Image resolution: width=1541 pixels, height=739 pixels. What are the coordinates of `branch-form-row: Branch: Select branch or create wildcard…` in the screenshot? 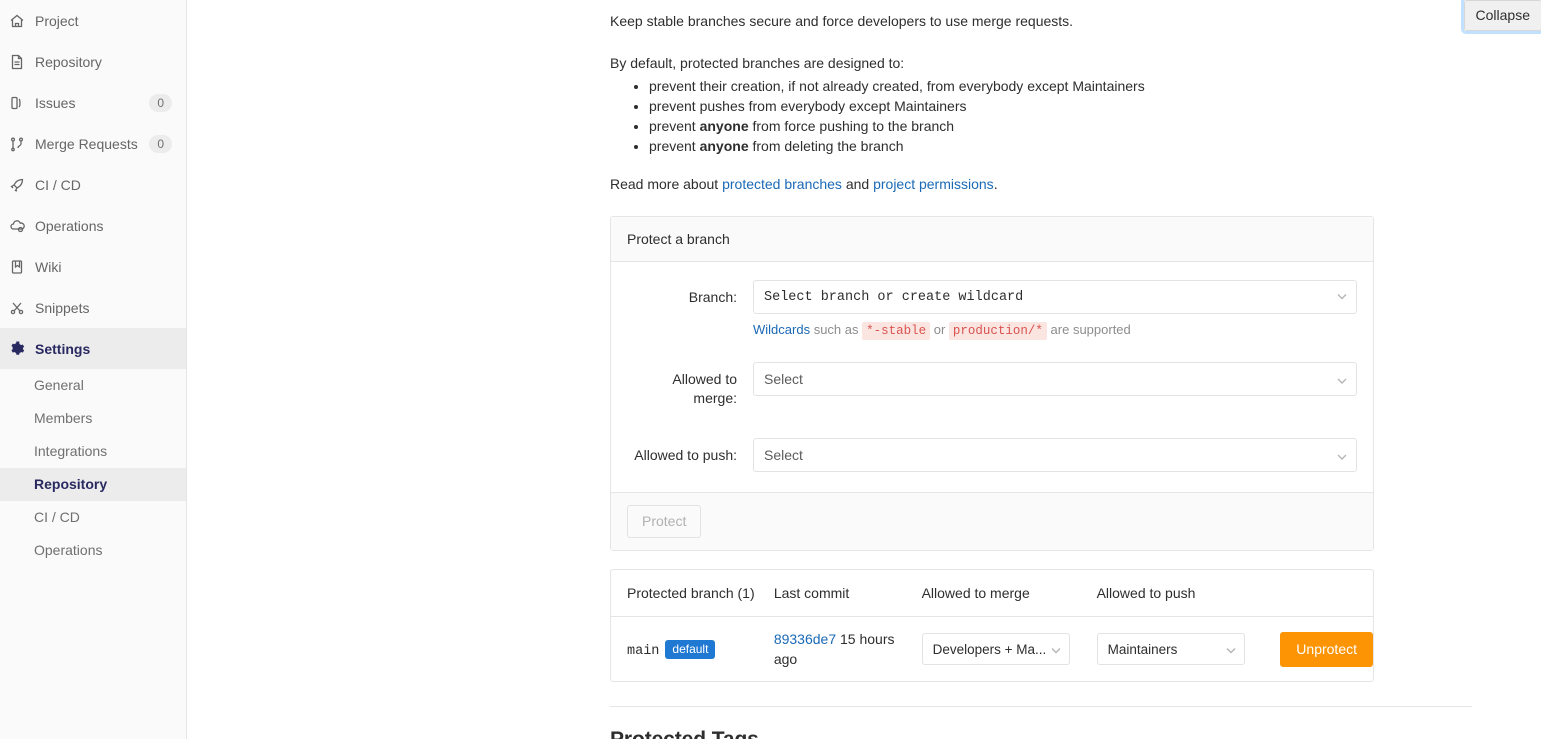 It's located at (992, 310).